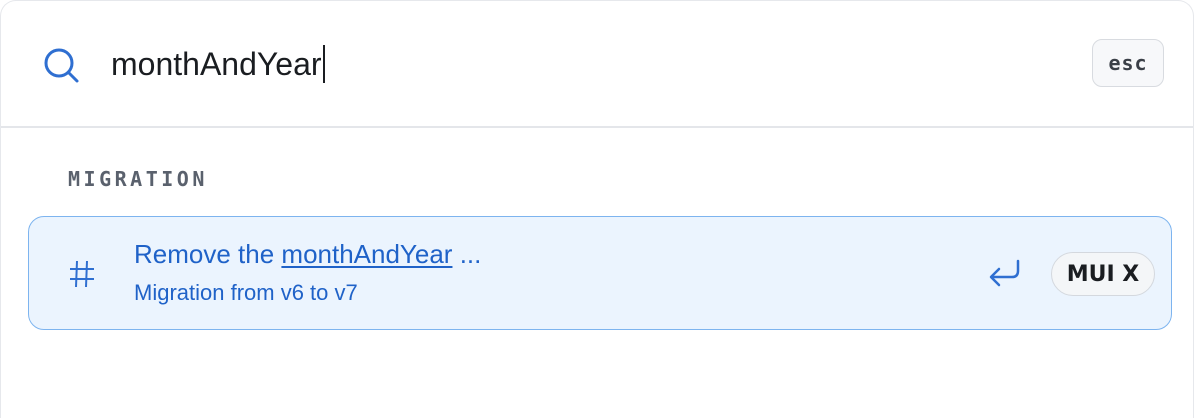 The width and height of the screenshot is (1194, 418). What do you see at coordinates (367, 254) in the screenshot?
I see `result-title-match: monthAndYear` at bounding box center [367, 254].